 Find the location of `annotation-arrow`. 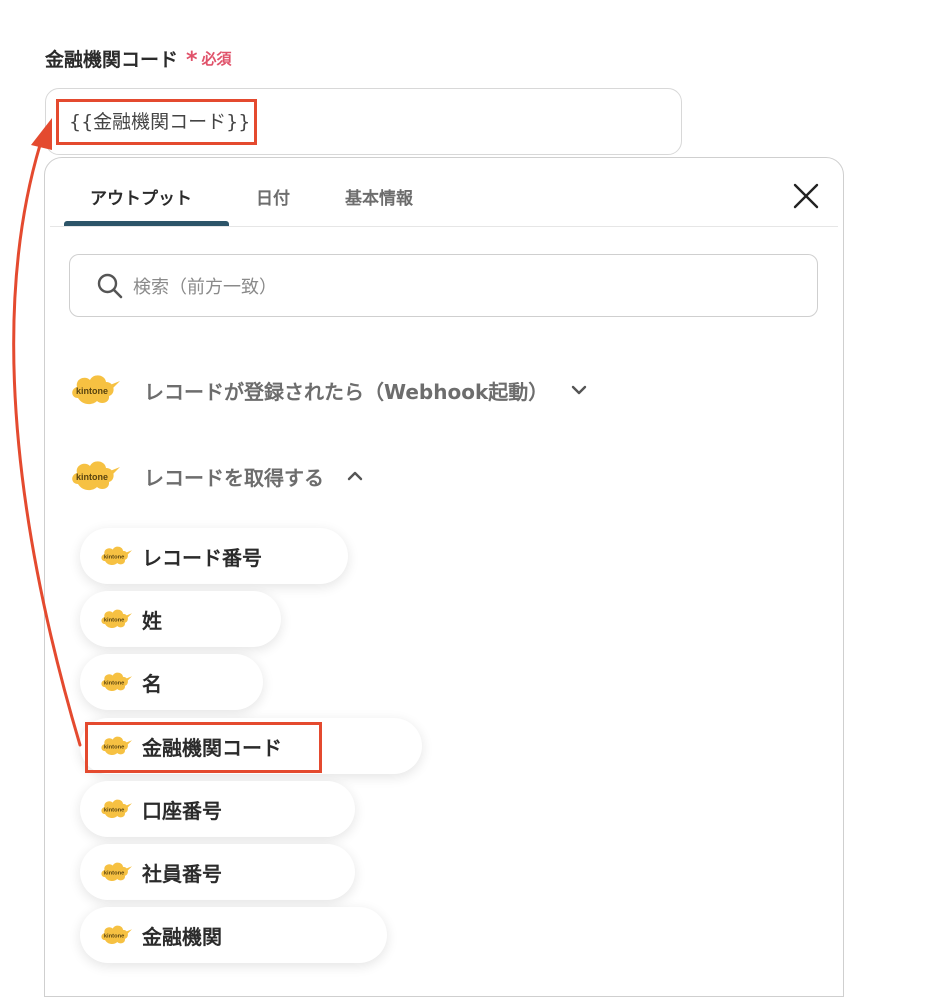

annotation-arrow is located at coordinates (47, 432).